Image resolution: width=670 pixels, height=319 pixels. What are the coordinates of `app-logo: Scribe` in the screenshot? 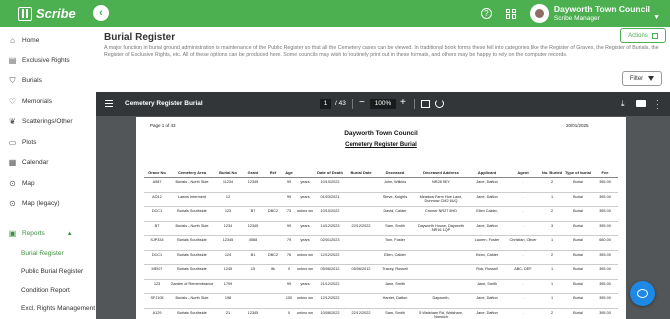 It's located at (47, 13).